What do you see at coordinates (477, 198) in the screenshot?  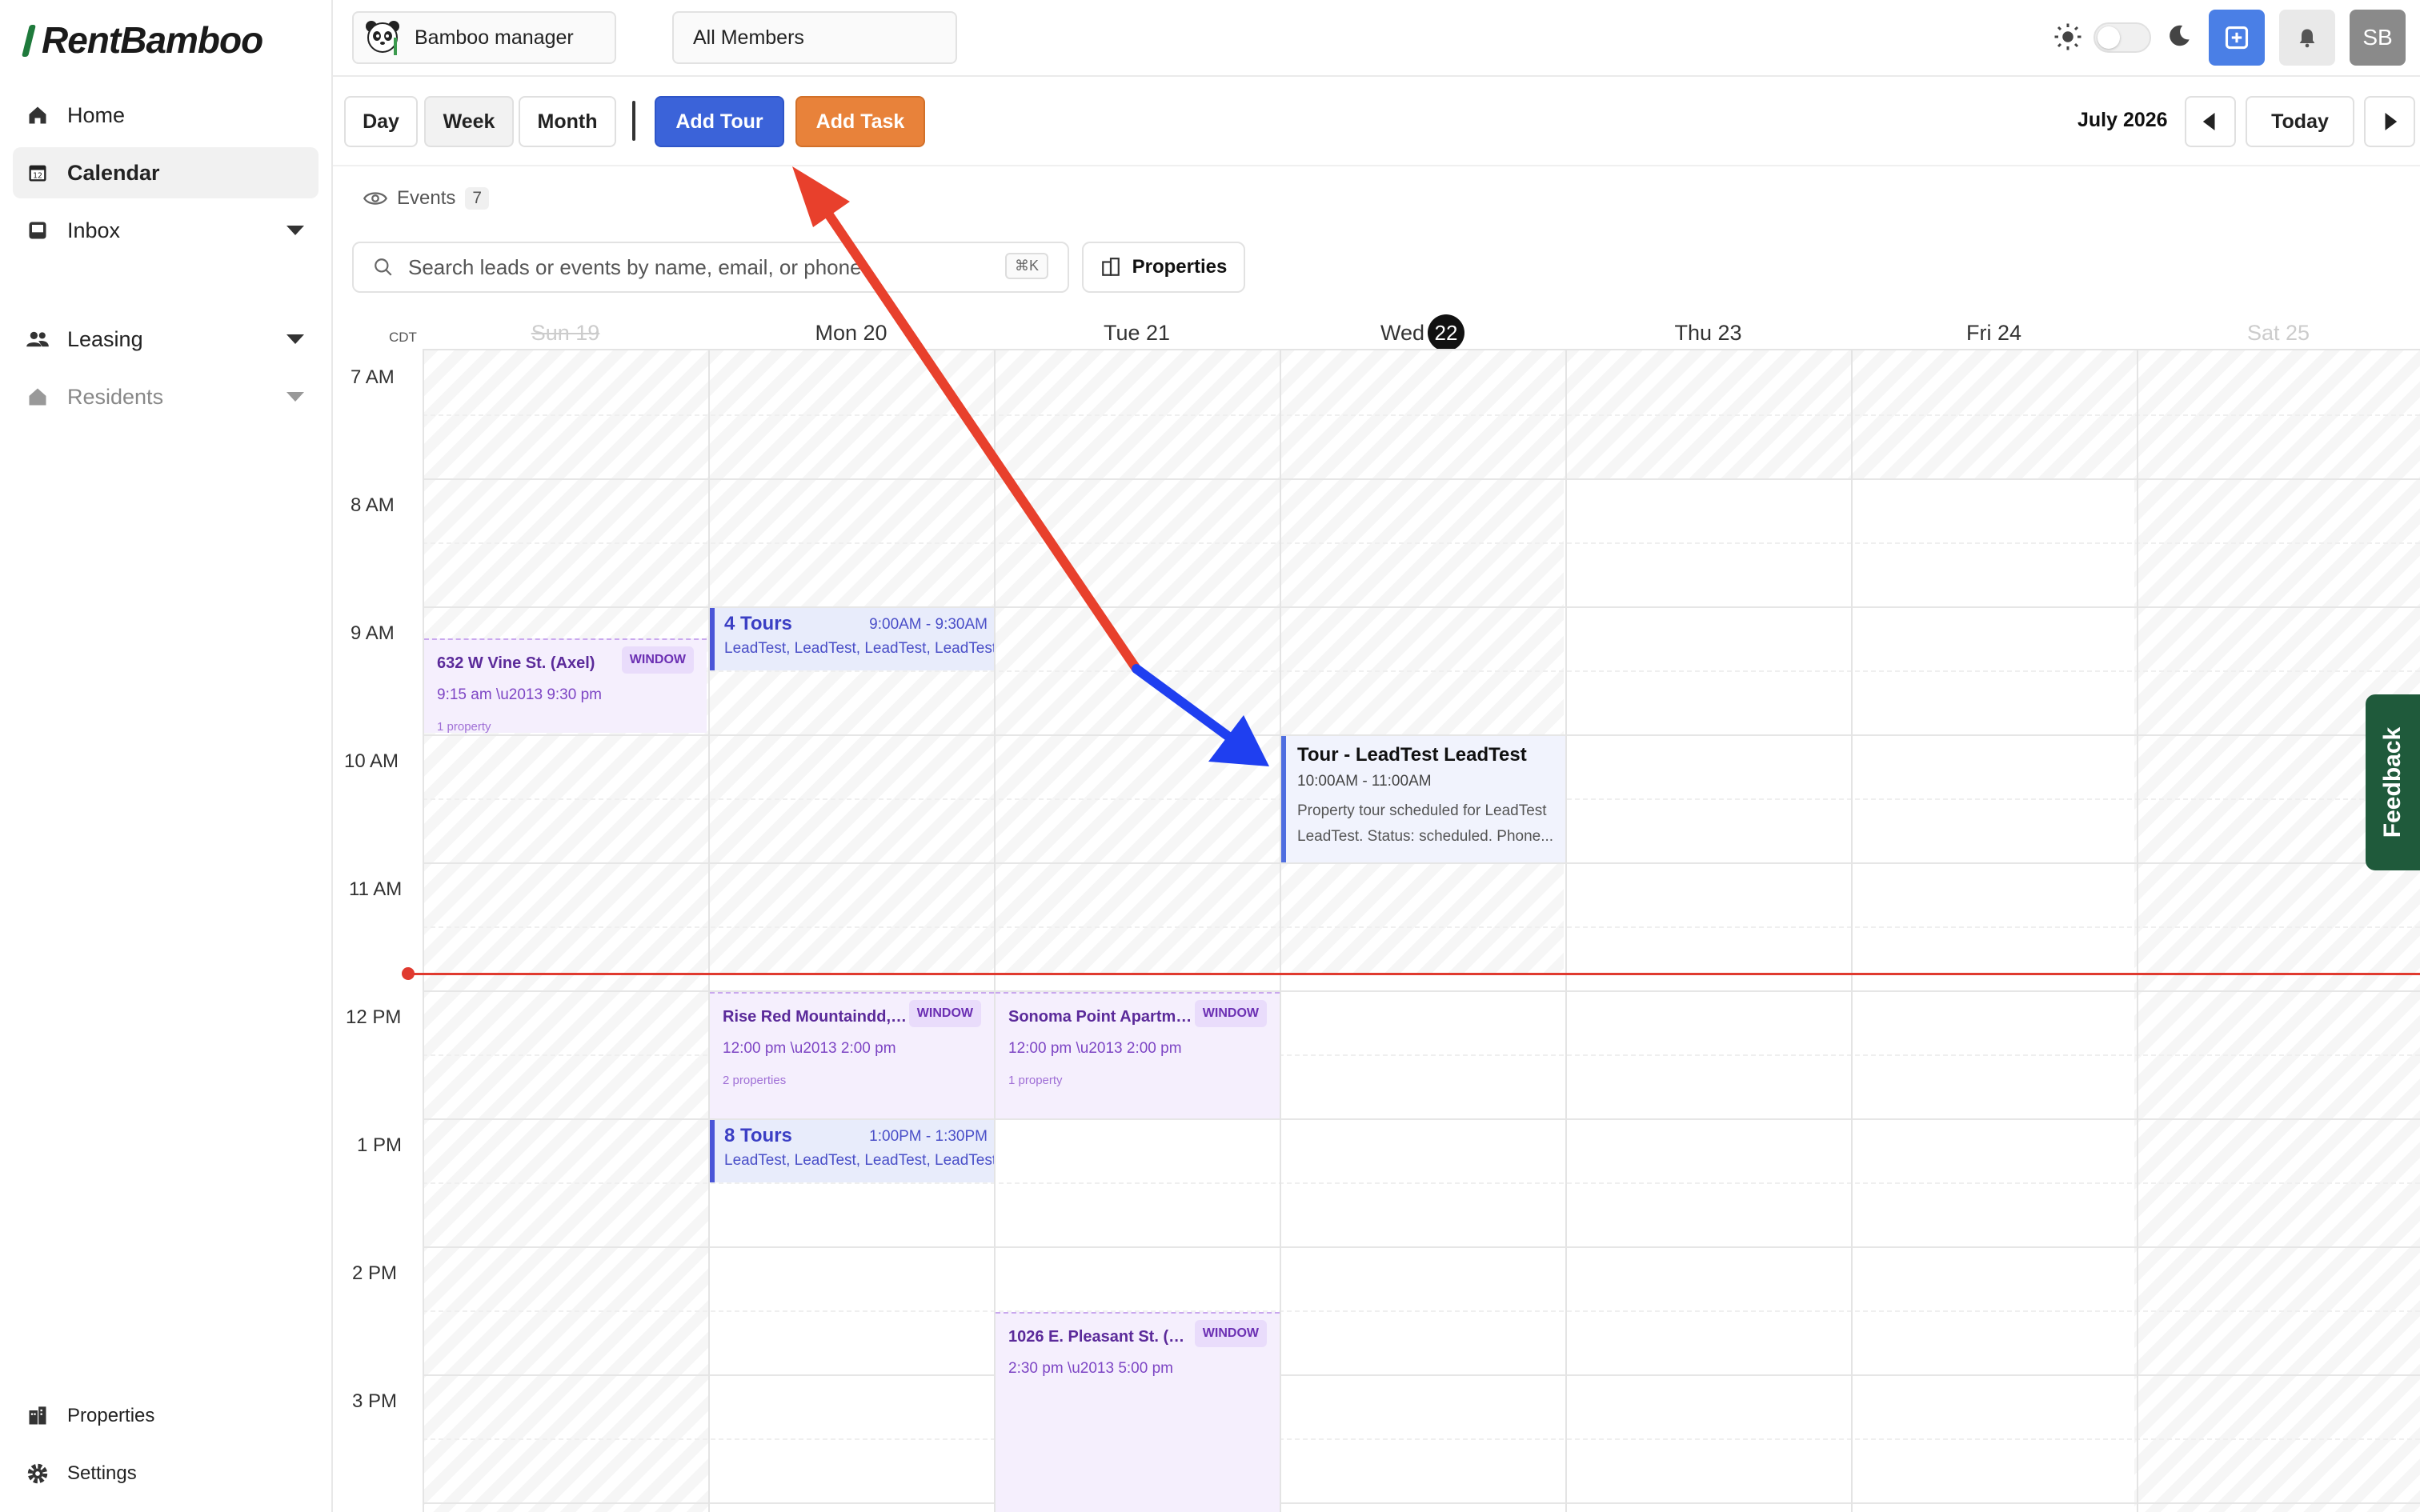 I see `events-count-badge: 7` at bounding box center [477, 198].